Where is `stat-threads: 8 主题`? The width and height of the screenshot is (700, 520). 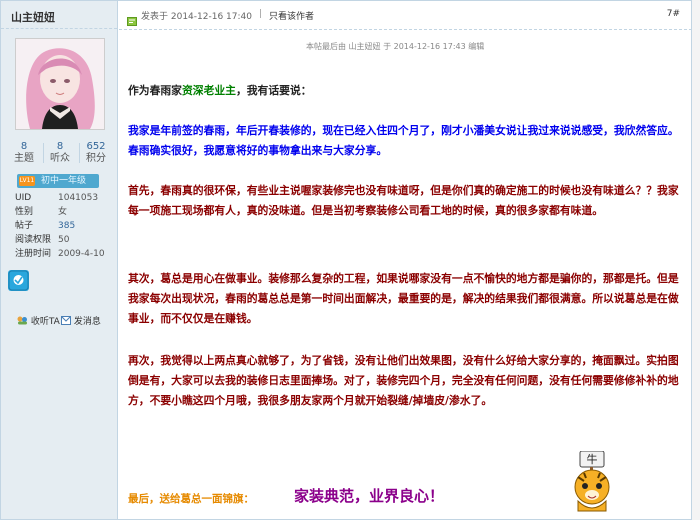
stat-threads: 8 主题 is located at coordinates (24, 153).